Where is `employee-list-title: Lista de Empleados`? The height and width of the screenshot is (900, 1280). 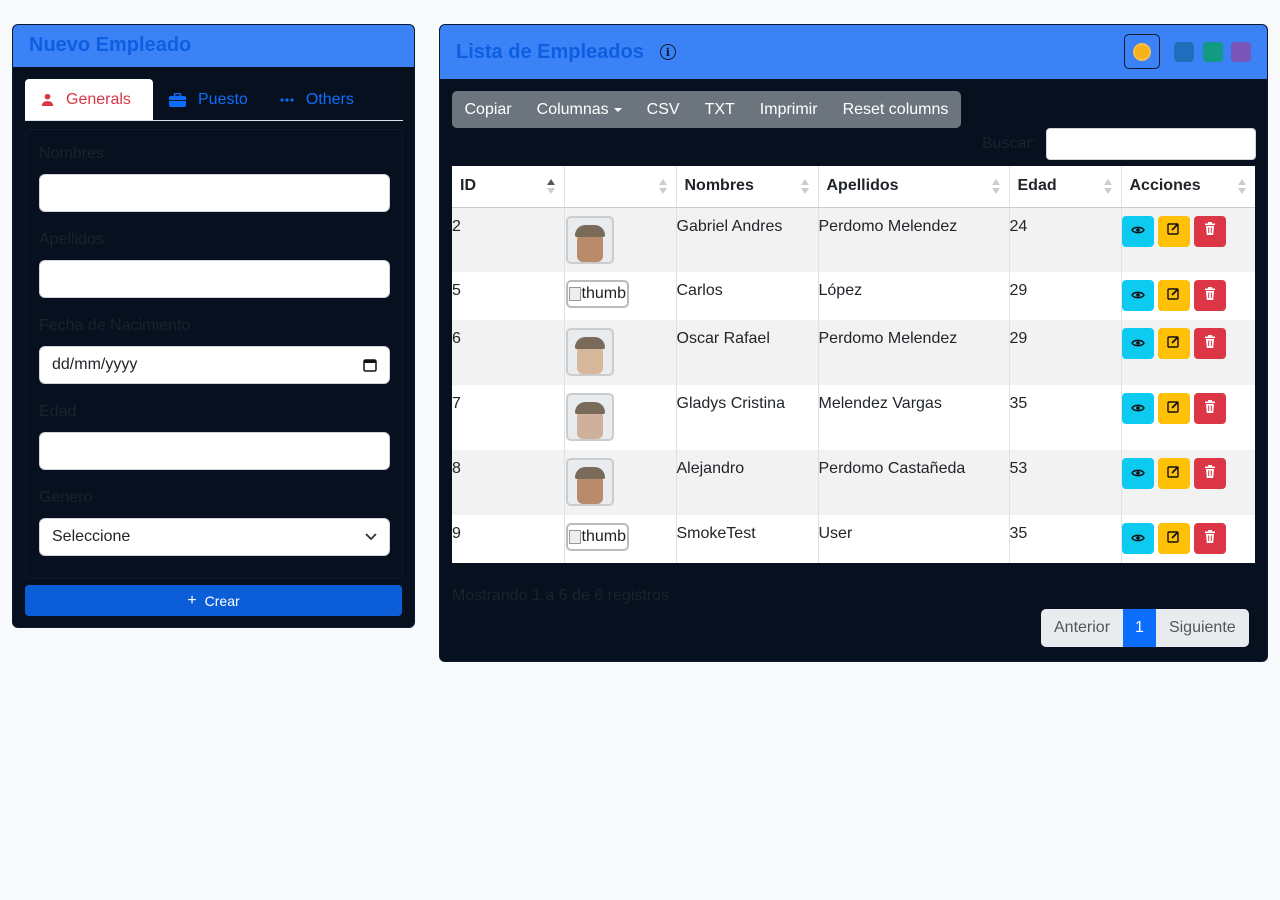
employee-list-title: Lista de Empleados is located at coordinates (550, 51).